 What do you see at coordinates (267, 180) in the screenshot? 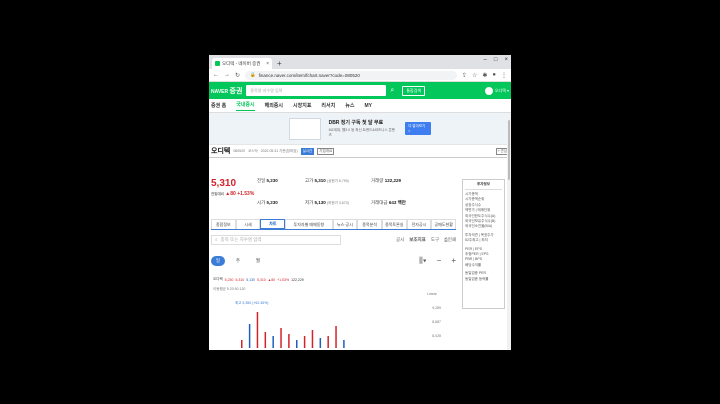
I see `prev-close: 전일 5,230` at bounding box center [267, 180].